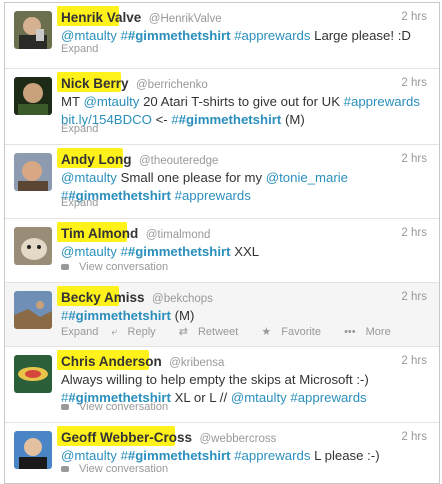  I want to click on tweet-author-handle: @timalmond, so click(178, 235).